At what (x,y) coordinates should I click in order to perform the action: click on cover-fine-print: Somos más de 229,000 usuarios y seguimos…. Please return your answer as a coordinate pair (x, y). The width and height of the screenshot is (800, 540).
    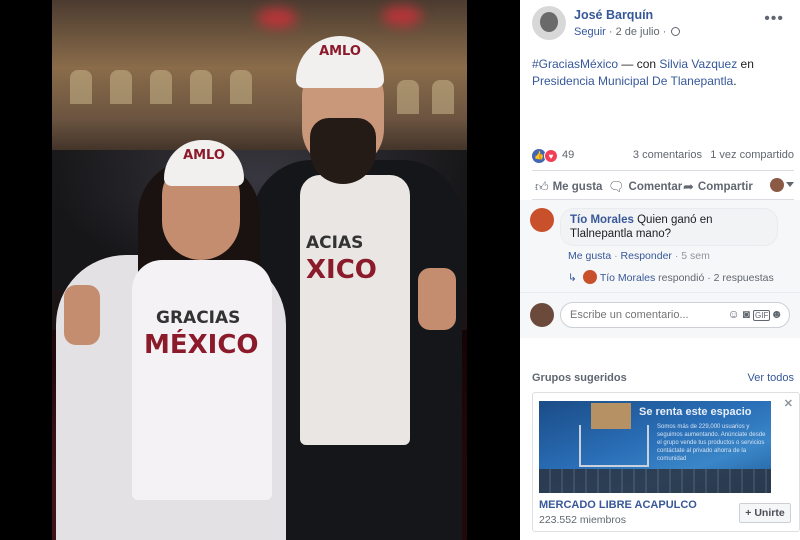
    Looking at the image, I should click on (711, 443).